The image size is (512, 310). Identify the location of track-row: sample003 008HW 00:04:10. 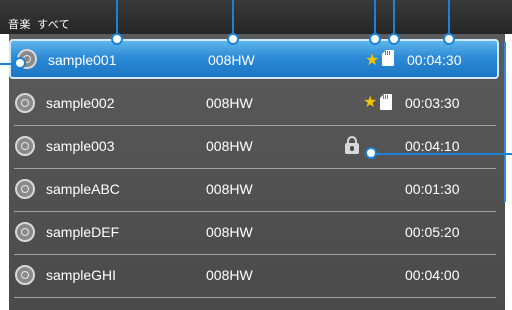
(254, 147).